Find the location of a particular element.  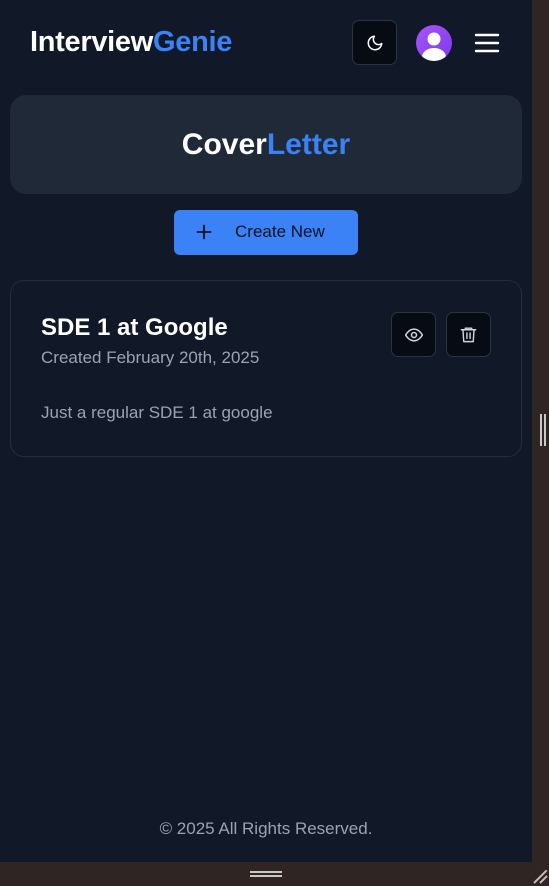

view-button is located at coordinates (413, 334).